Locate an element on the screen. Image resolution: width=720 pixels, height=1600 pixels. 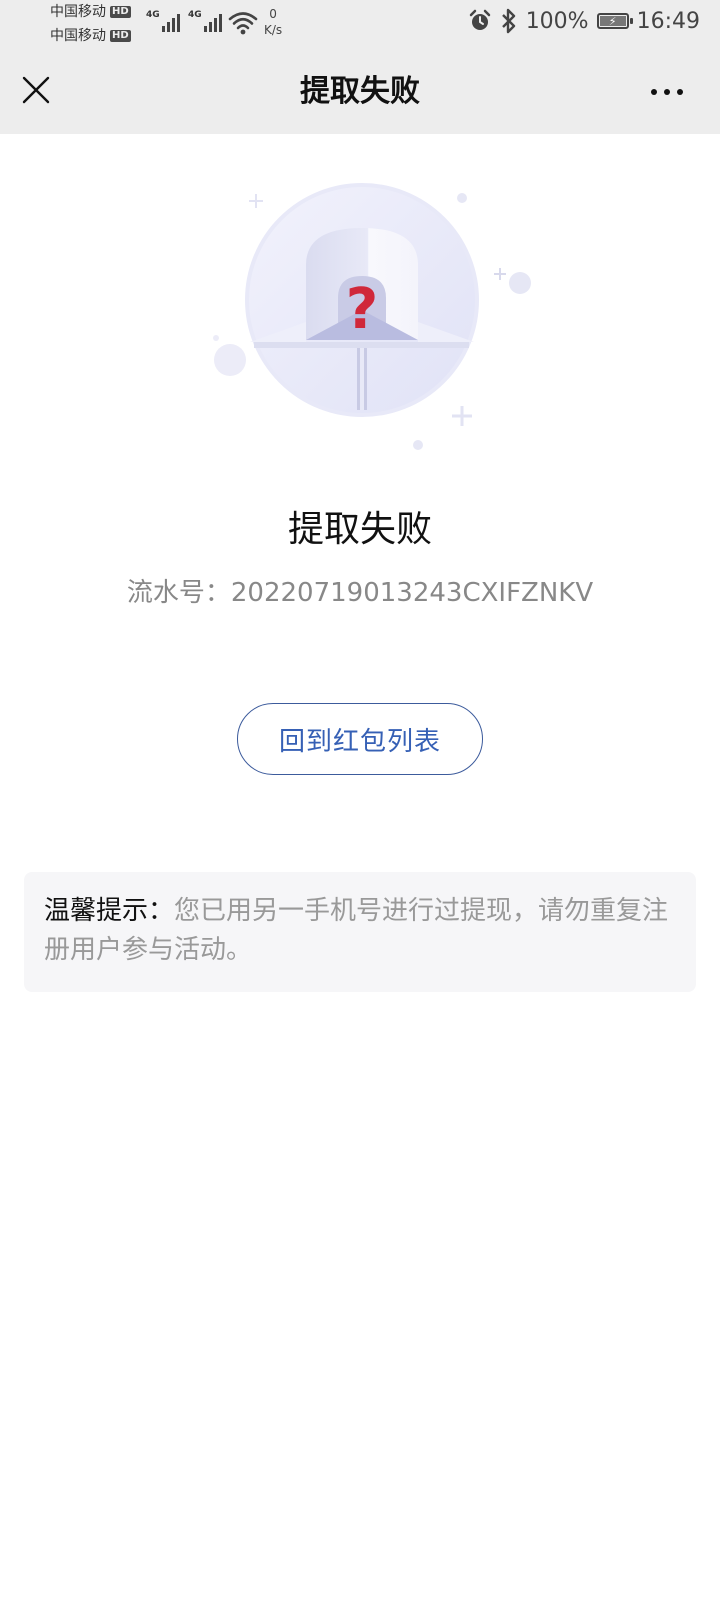
serial-label: 流水号： is located at coordinates (178, 593).